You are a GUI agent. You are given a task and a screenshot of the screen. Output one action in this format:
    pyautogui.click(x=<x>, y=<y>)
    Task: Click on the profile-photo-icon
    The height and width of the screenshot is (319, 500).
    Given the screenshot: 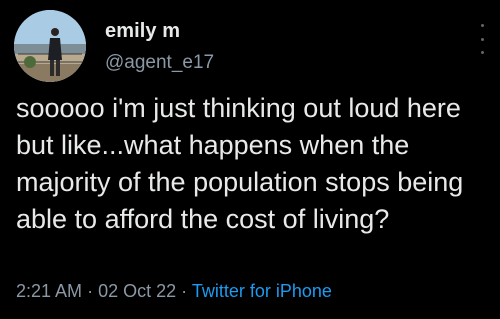 What is the action you would take?
    pyautogui.click(x=50, y=46)
    